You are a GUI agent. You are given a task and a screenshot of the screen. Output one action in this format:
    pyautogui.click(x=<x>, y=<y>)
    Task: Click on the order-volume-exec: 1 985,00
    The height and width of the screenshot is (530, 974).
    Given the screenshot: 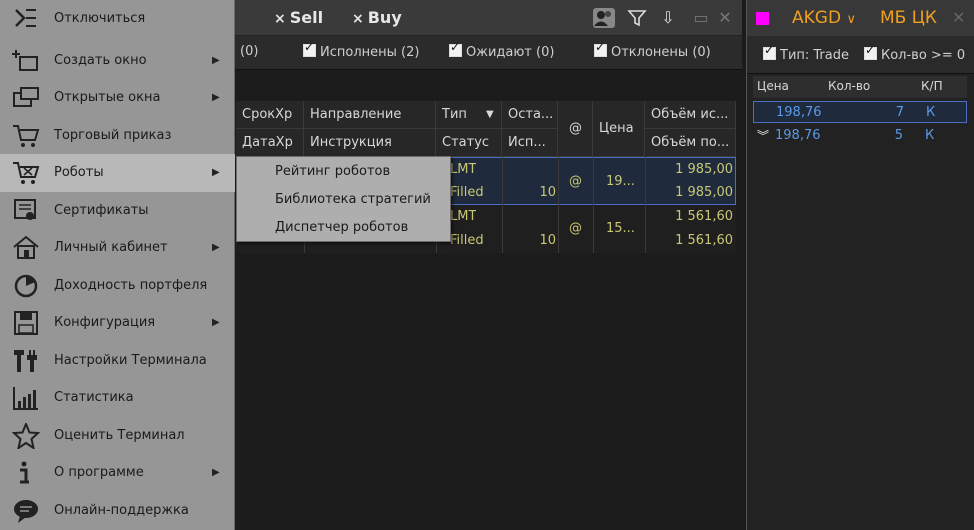 What is the action you would take?
    pyautogui.click(x=704, y=169)
    